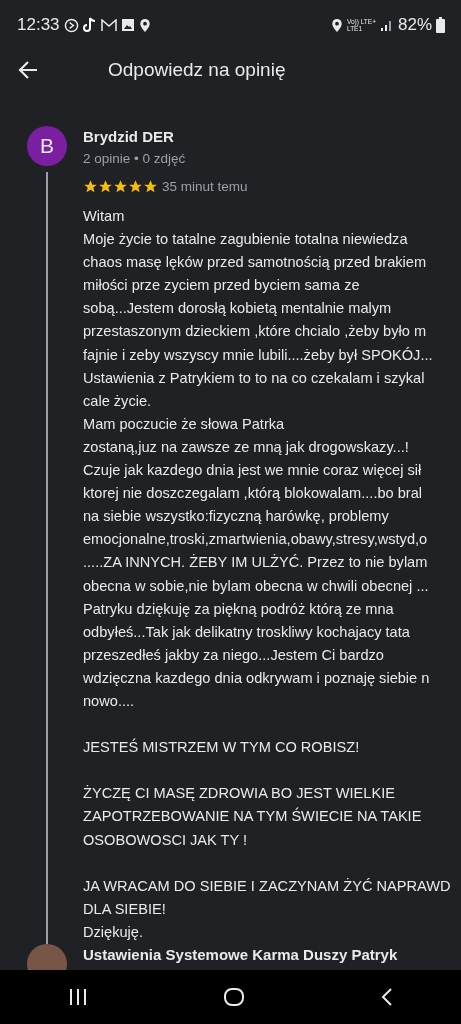 This screenshot has width=461, height=1024. I want to click on review-text-line: przestaszonym dzieckiem ,które chcialo ,żeby było m, so click(255, 332).